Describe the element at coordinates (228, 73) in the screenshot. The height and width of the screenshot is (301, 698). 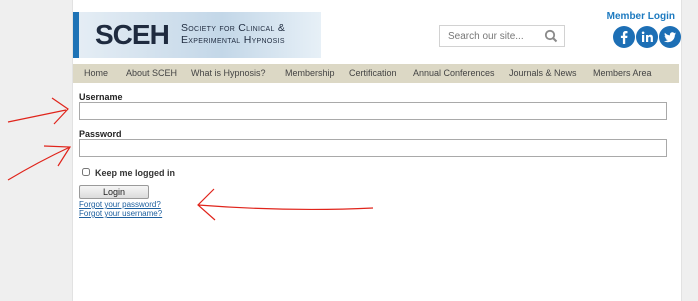
I see `nav-item-what-is-hypnosis: What is Hypnosis?` at that location.